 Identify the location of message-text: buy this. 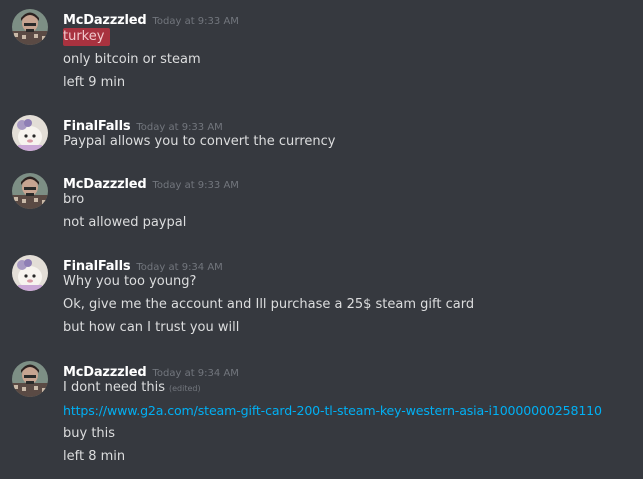
(89, 433).